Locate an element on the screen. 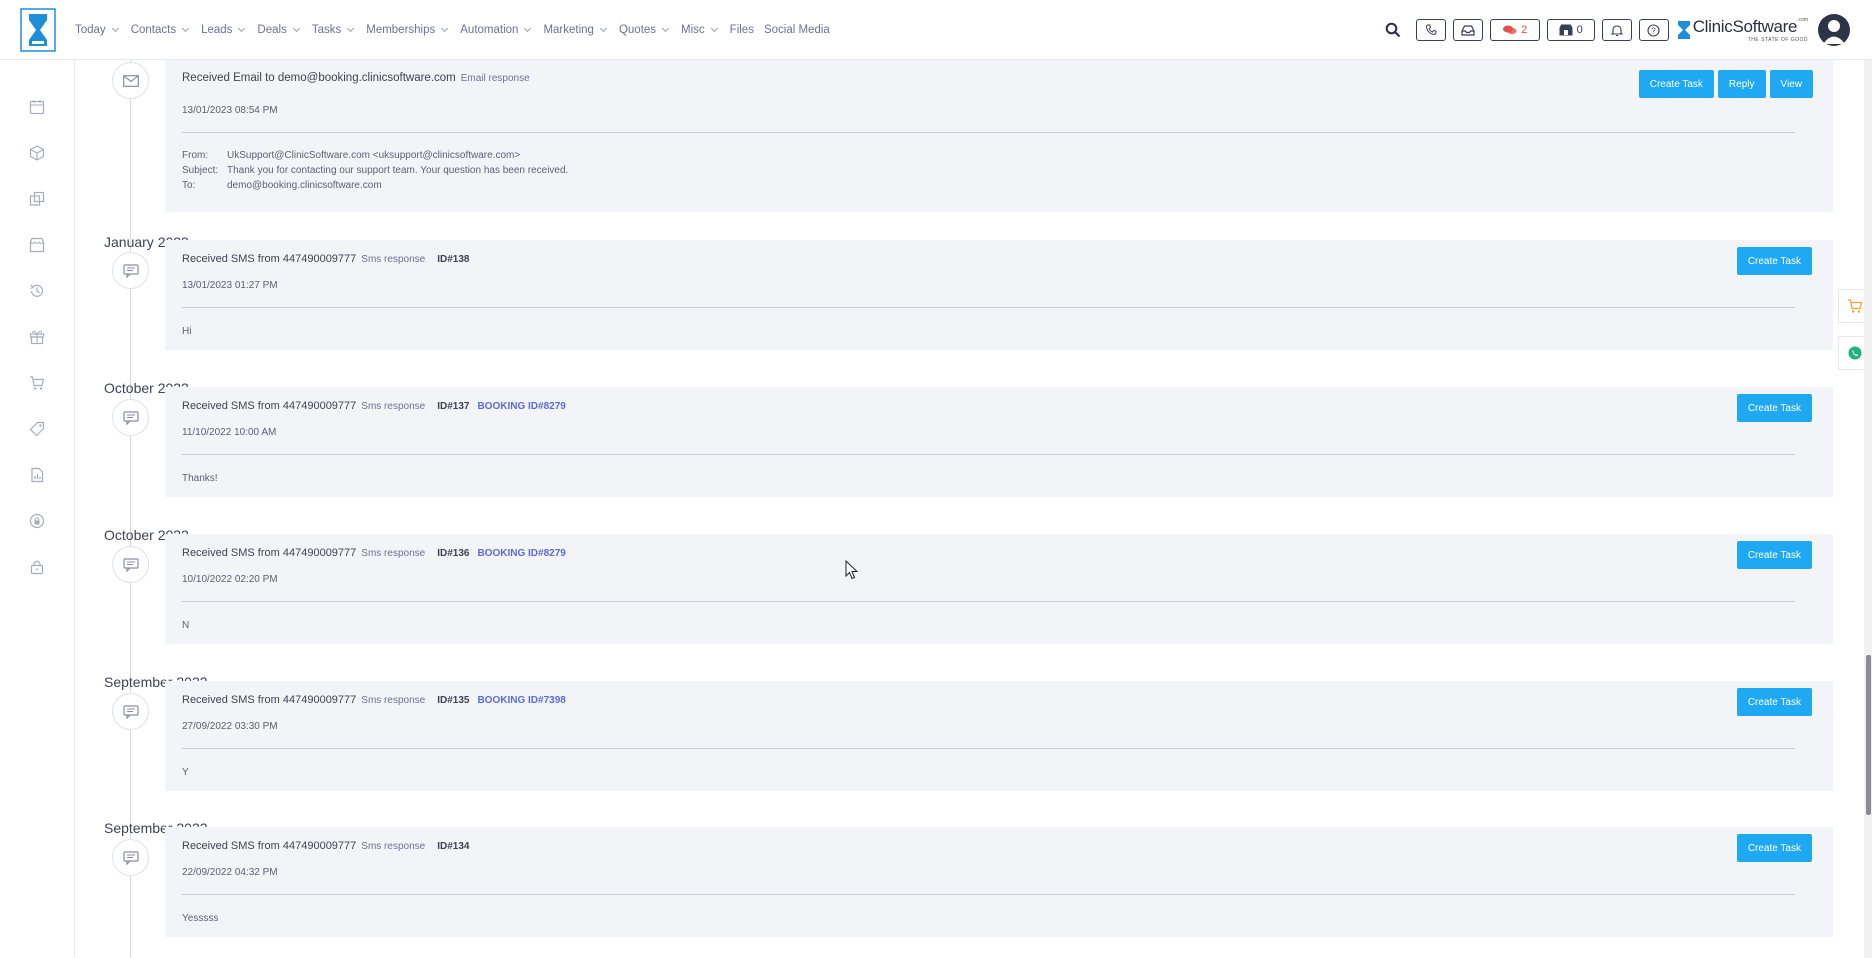 This screenshot has height=958, width=1872. nav-item-memberships: Memberships is located at coordinates (408, 30).